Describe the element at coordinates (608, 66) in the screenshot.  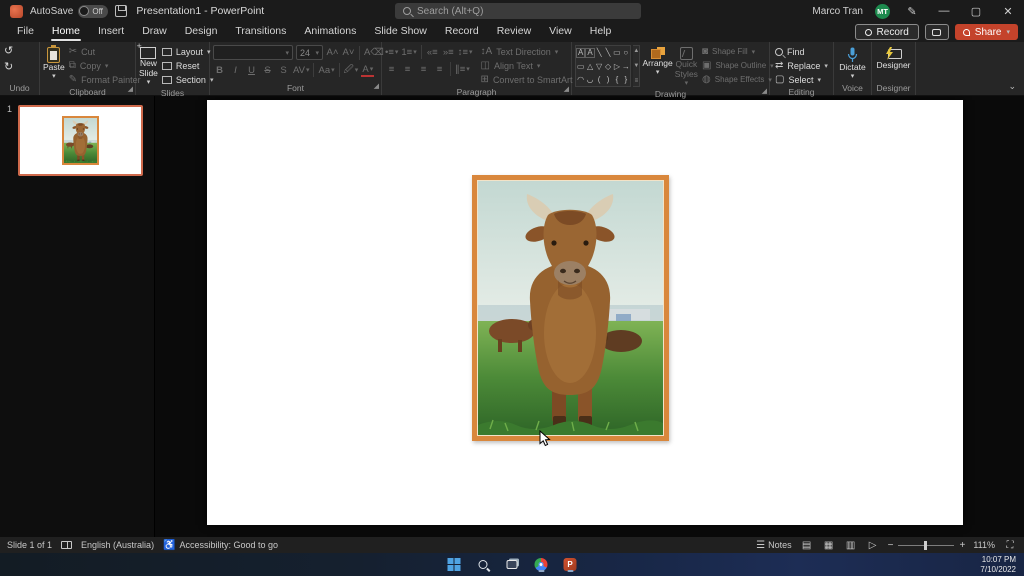
I see `shape-icon: ◇` at that location.